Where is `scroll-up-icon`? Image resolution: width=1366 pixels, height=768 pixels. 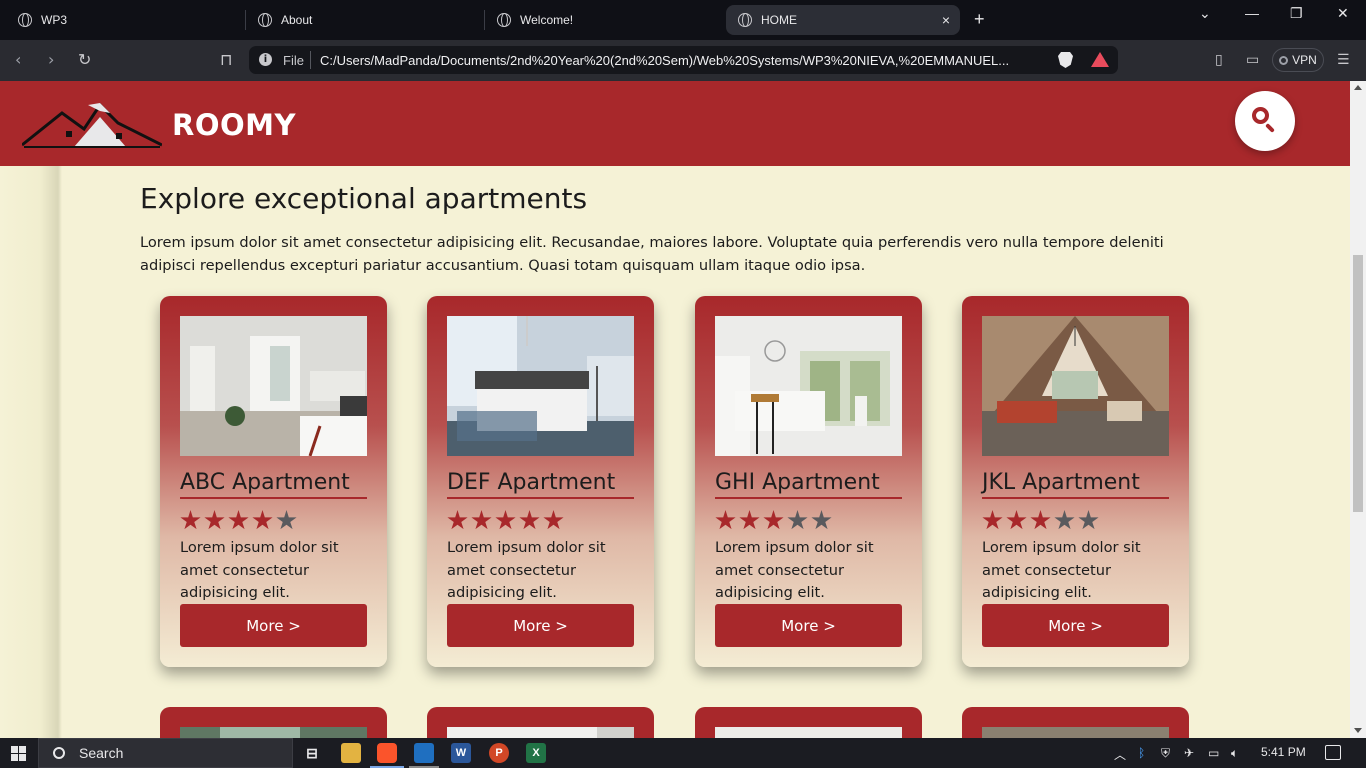 scroll-up-icon is located at coordinates (1358, 87).